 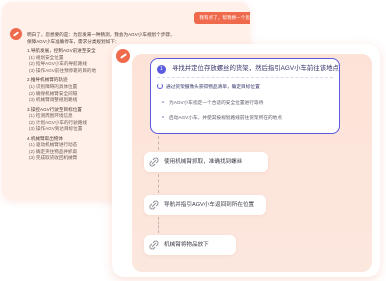 I want to click on step-label: 使用机械臂抓取，准确找到螺丝, so click(x=203, y=162).